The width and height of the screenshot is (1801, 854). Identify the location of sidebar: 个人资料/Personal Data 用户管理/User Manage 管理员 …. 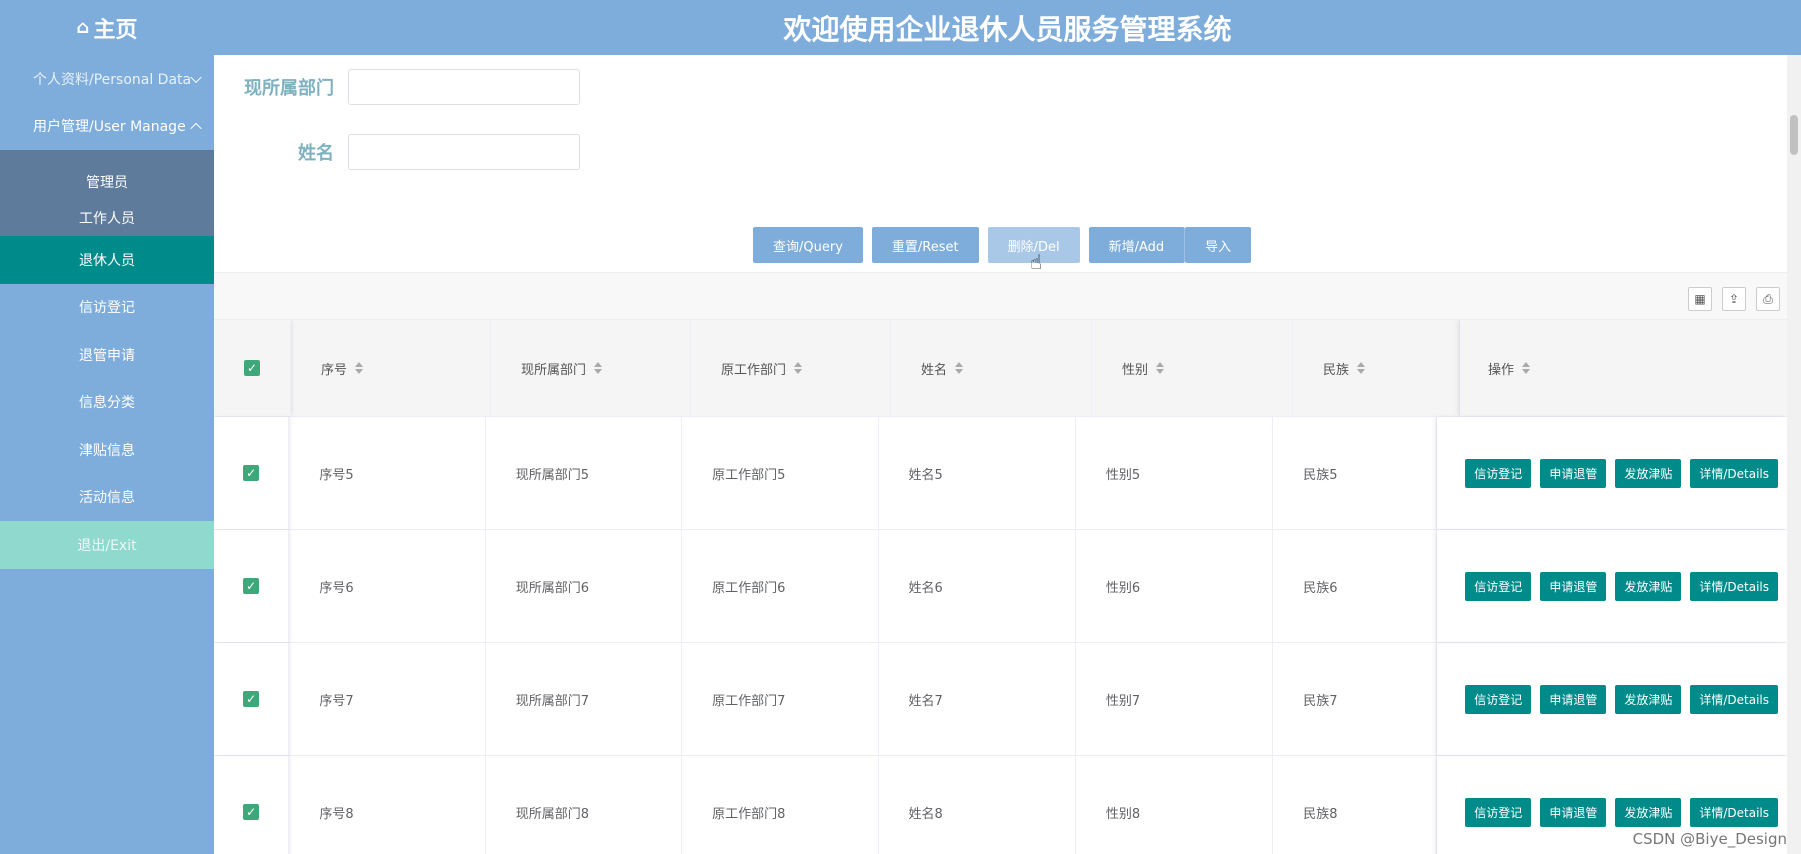
(107, 454).